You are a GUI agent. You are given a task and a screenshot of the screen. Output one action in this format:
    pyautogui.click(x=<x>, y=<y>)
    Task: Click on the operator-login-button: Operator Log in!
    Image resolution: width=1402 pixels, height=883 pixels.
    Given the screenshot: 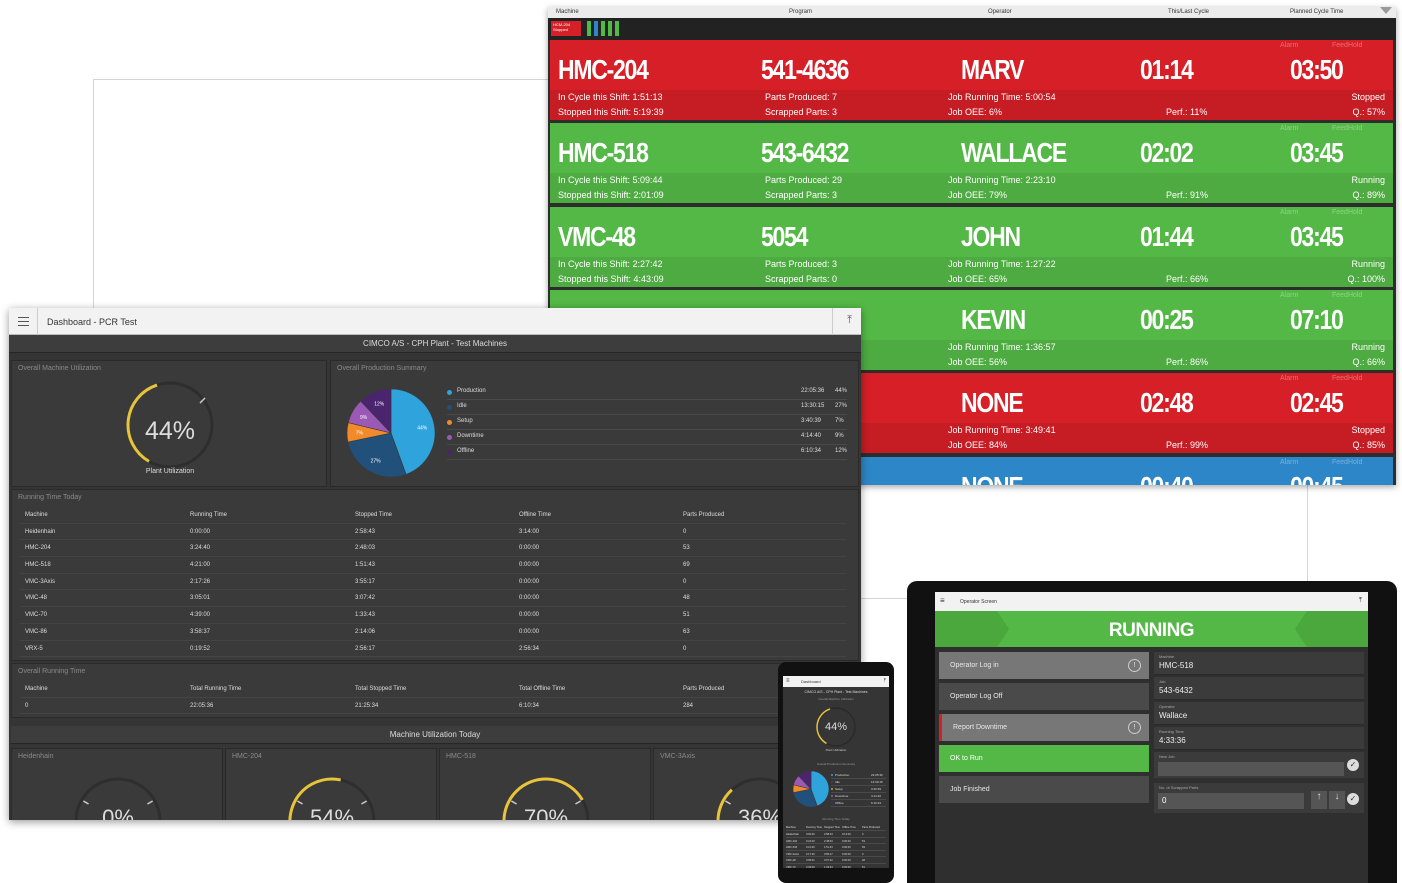 What is the action you would take?
    pyautogui.click(x=1044, y=665)
    